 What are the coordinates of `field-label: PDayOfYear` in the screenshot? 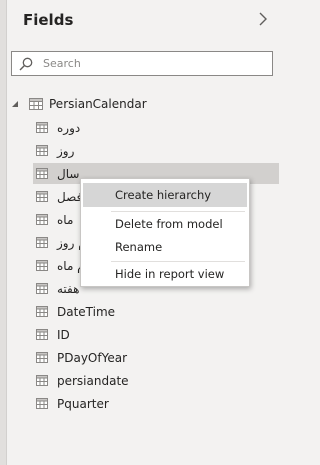 It's located at (92, 357).